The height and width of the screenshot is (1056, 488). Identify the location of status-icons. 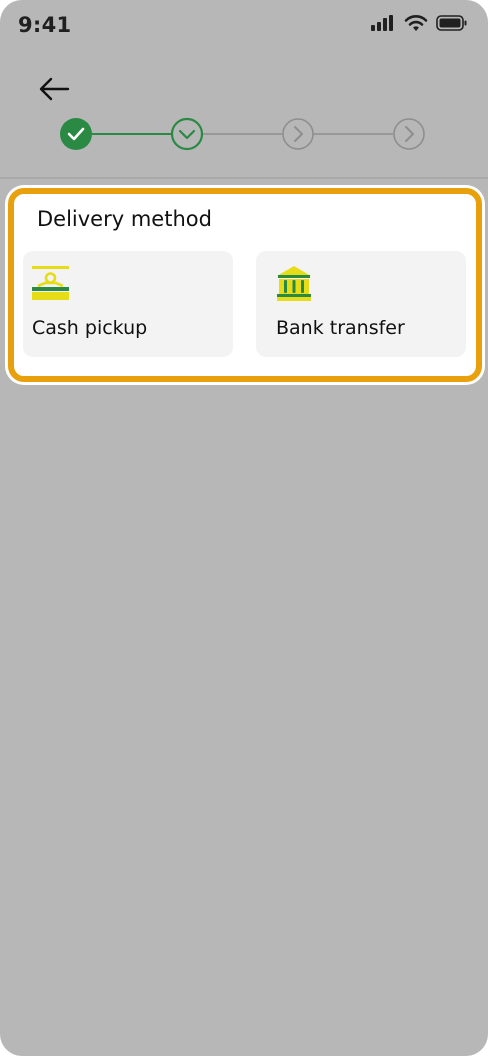
(419, 23).